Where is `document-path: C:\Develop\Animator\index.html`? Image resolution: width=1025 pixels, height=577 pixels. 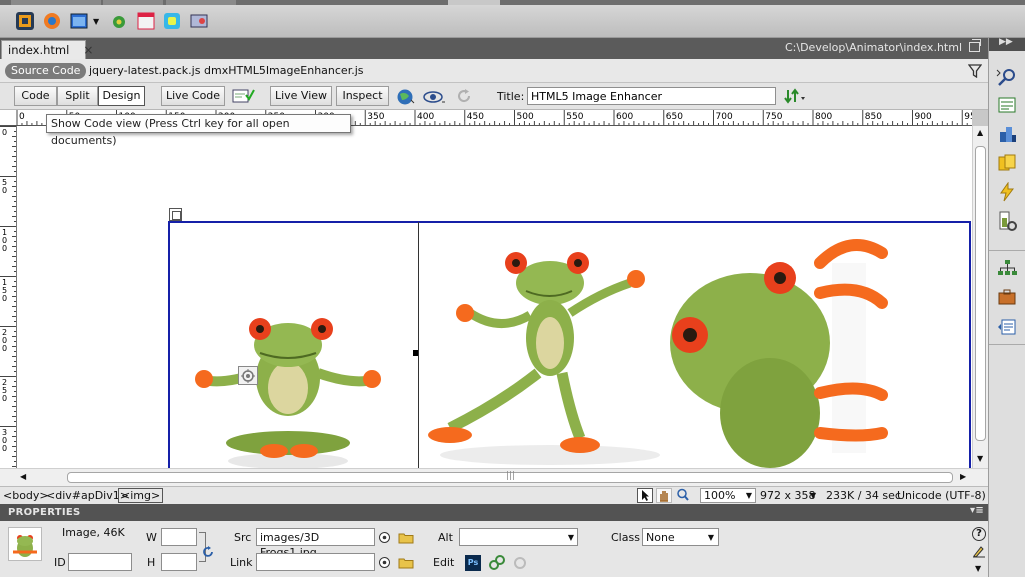 document-path: C:\Develop\Animator\index.html is located at coordinates (873, 47).